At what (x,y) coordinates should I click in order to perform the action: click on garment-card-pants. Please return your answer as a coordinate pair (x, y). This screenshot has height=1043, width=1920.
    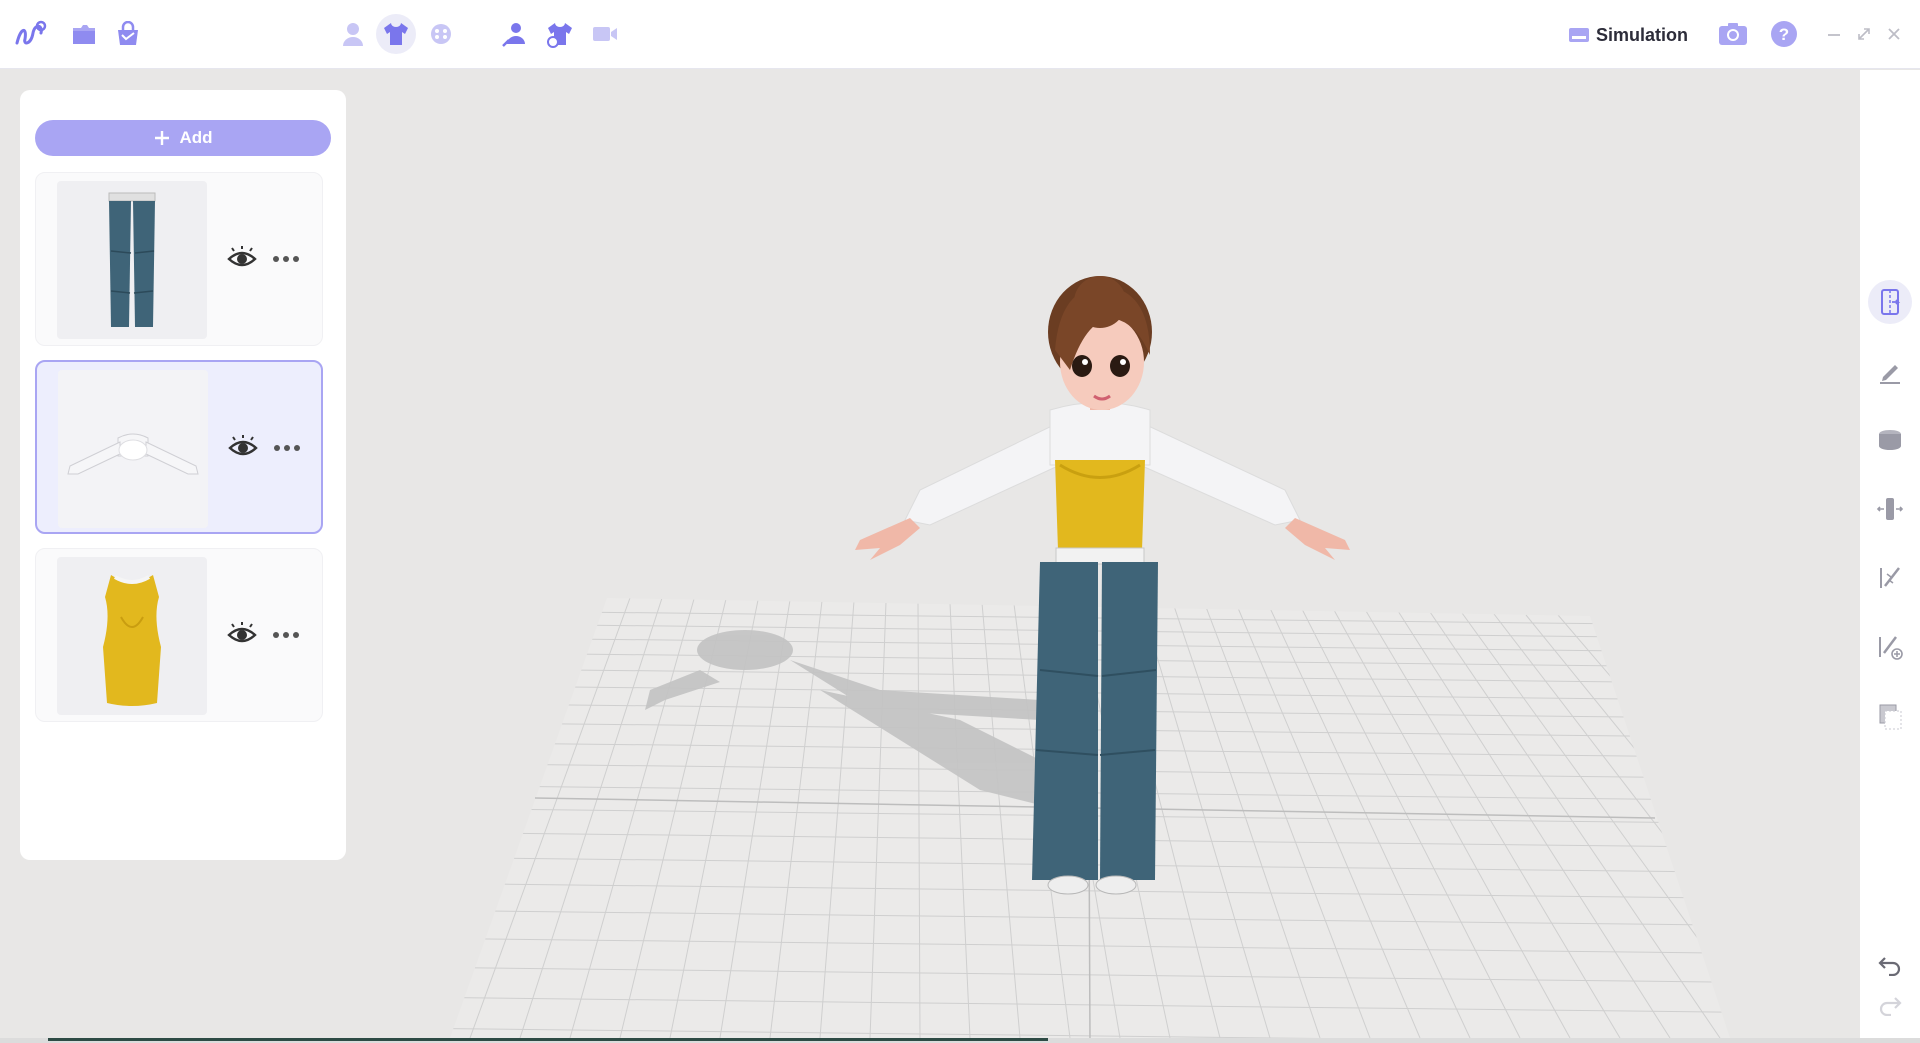
    Looking at the image, I should click on (179, 259).